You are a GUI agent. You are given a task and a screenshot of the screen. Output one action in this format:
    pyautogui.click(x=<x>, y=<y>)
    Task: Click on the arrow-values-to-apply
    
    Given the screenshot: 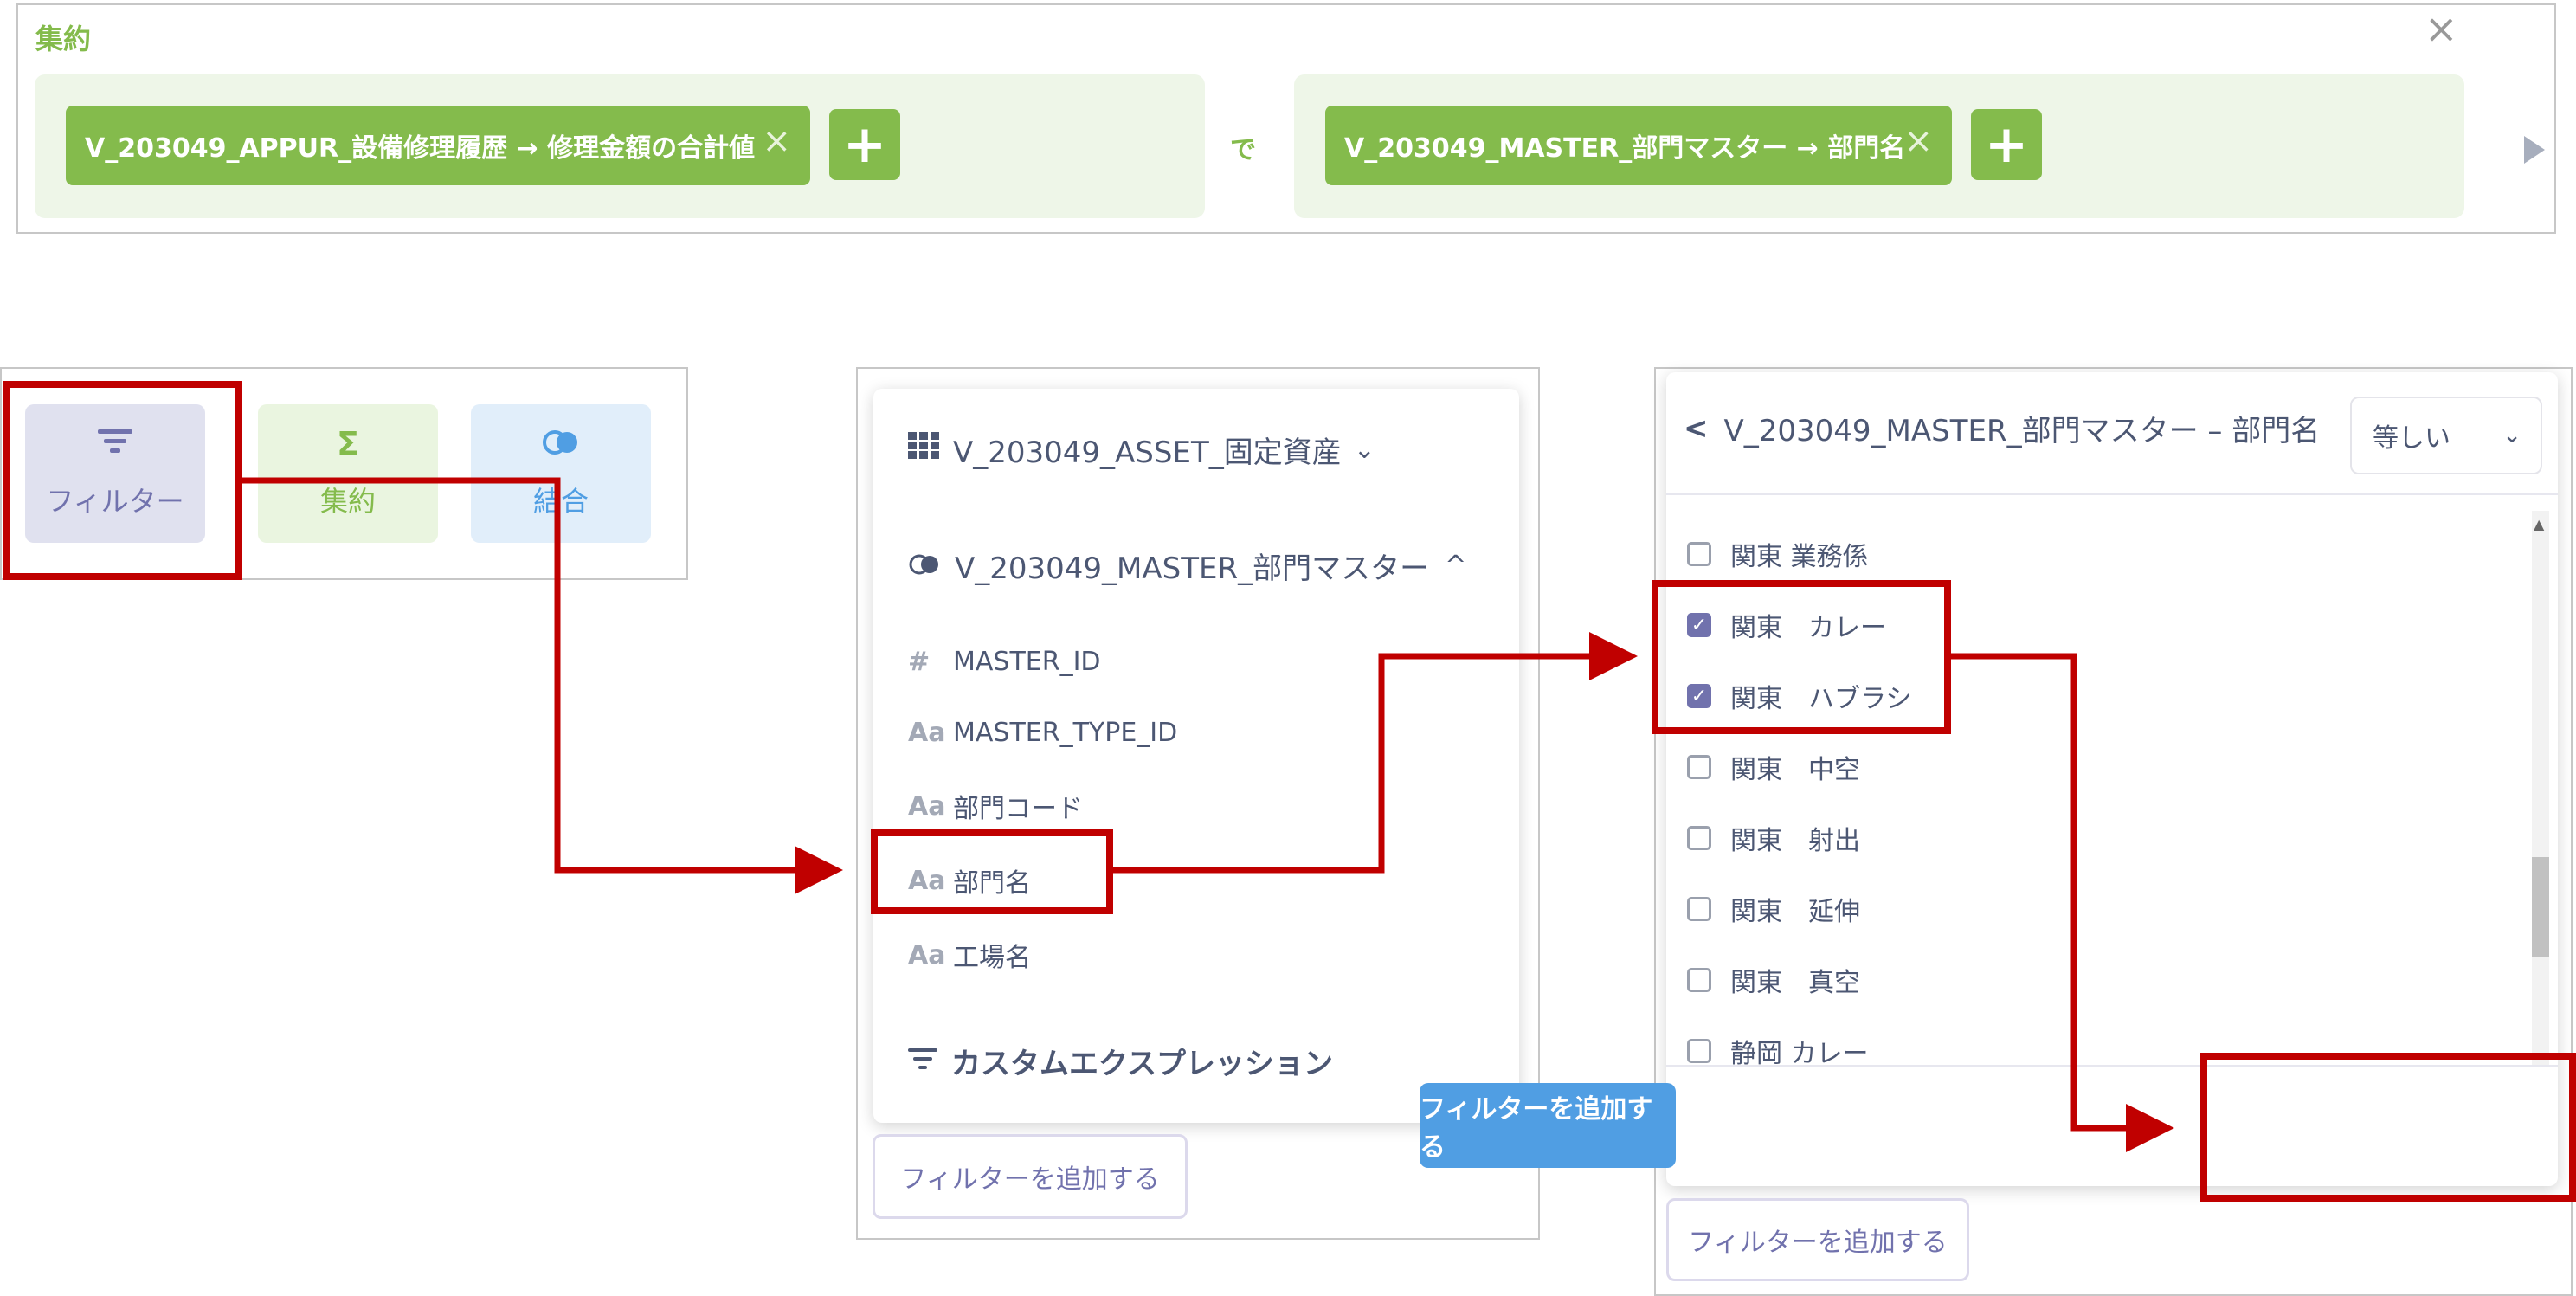 What is the action you would take?
    pyautogui.click(x=2062, y=902)
    